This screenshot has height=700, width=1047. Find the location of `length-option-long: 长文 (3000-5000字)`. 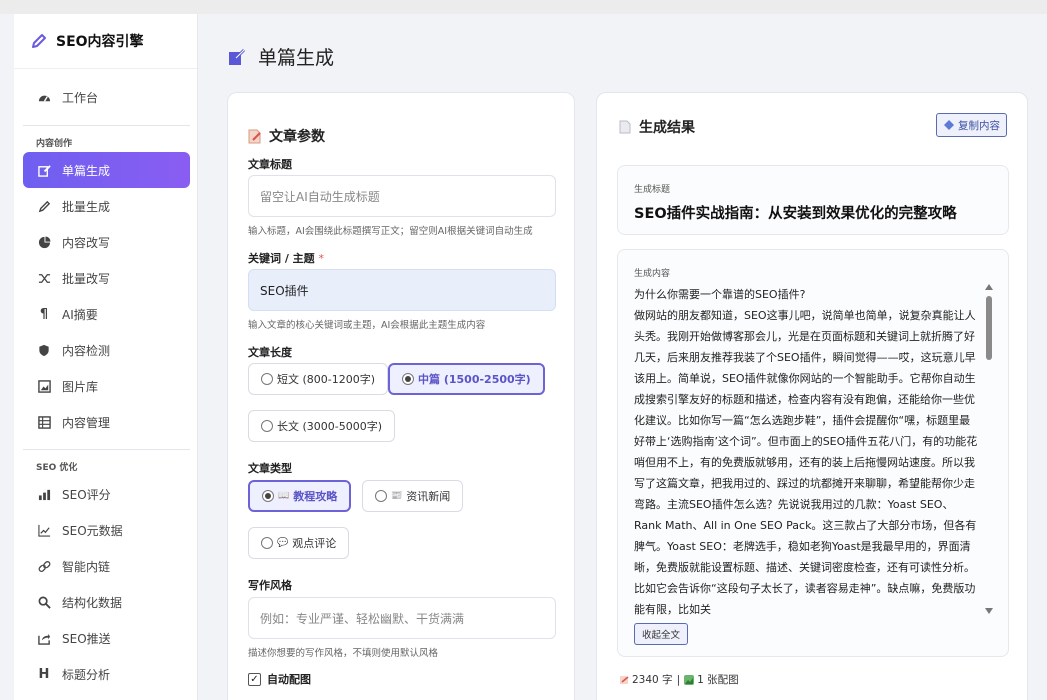

length-option-long: 长文 (3000-5000字) is located at coordinates (322, 426).